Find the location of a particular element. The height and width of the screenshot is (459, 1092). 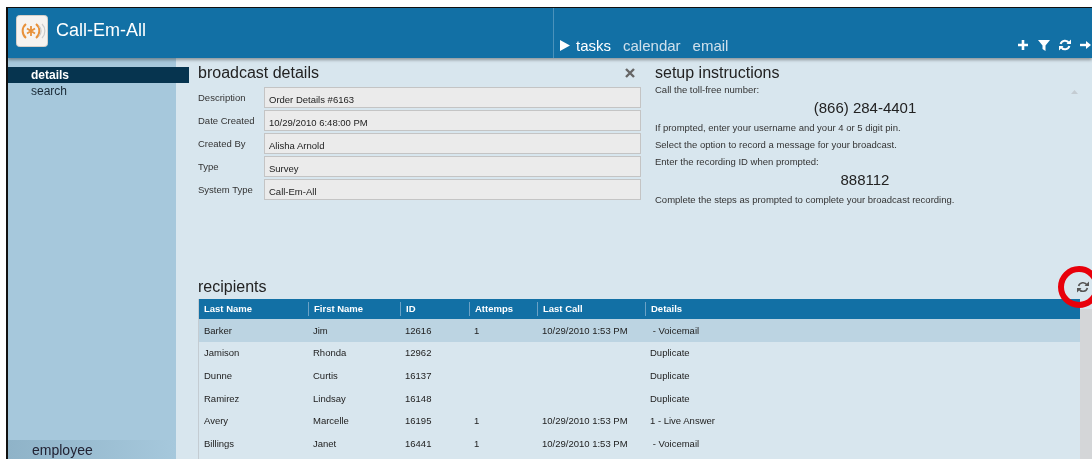

instruction-text: Enter the recording ID when prompted: is located at coordinates (737, 161).